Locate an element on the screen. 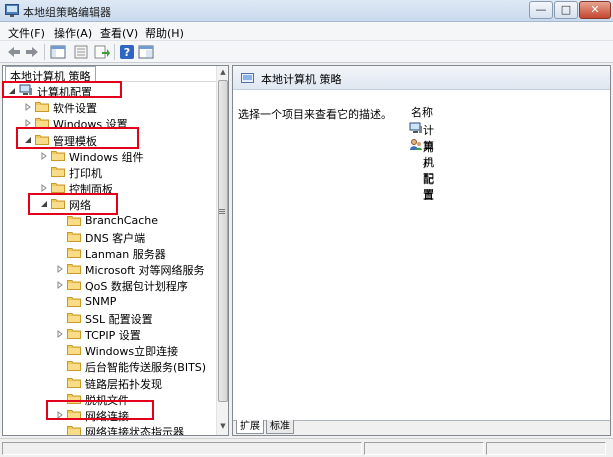 The image size is (613, 457). tree-item-label: TCPIP 设置 is located at coordinates (113, 335).